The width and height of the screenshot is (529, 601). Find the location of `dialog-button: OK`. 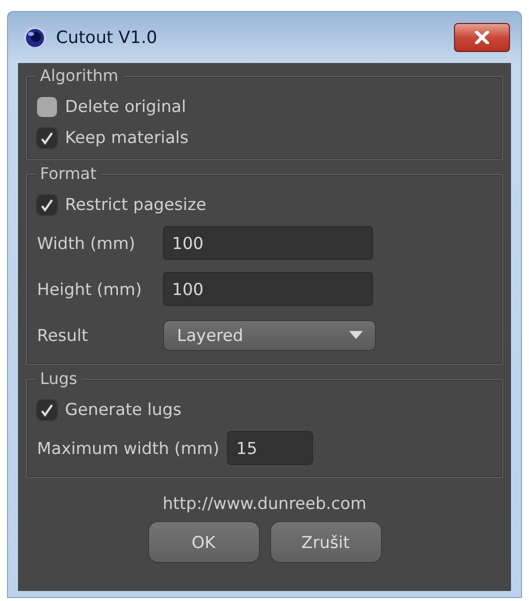

dialog-button: OK is located at coordinates (204, 542).